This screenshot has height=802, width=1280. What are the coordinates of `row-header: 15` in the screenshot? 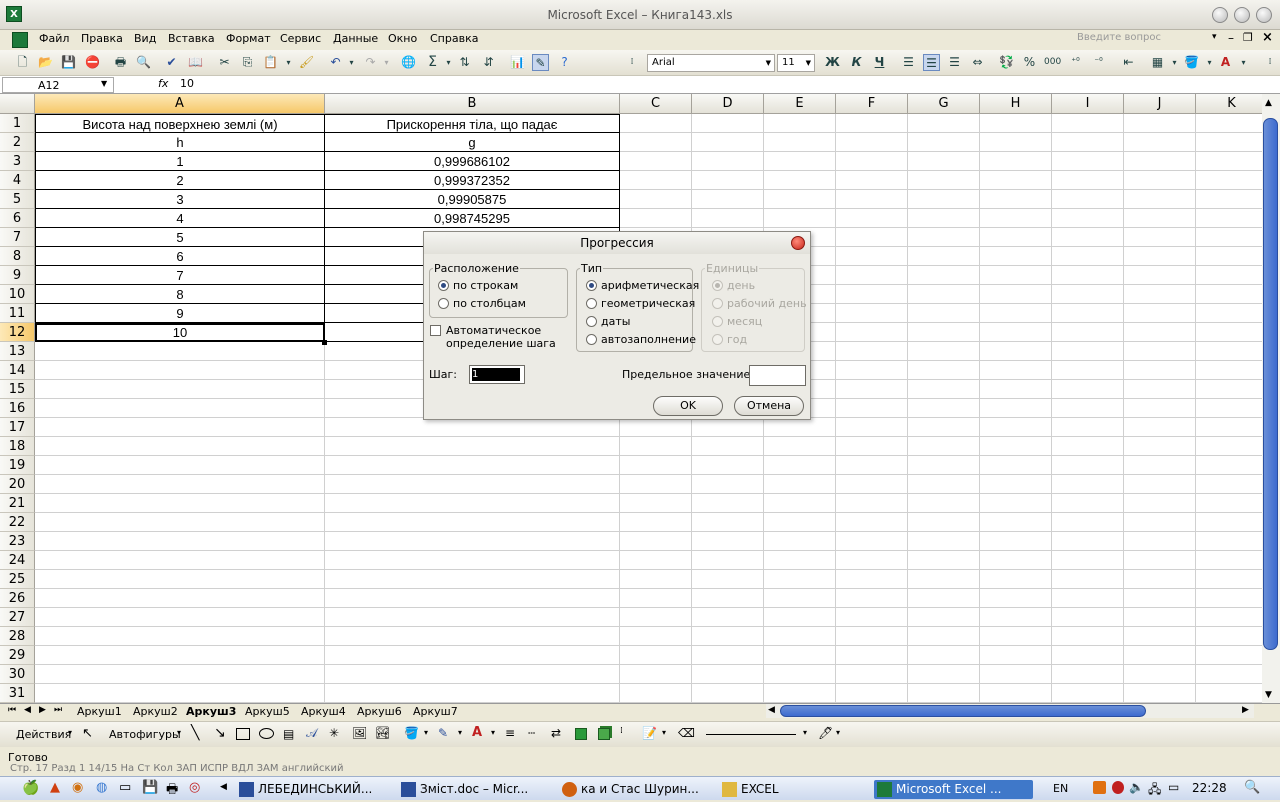 It's located at (17, 389).